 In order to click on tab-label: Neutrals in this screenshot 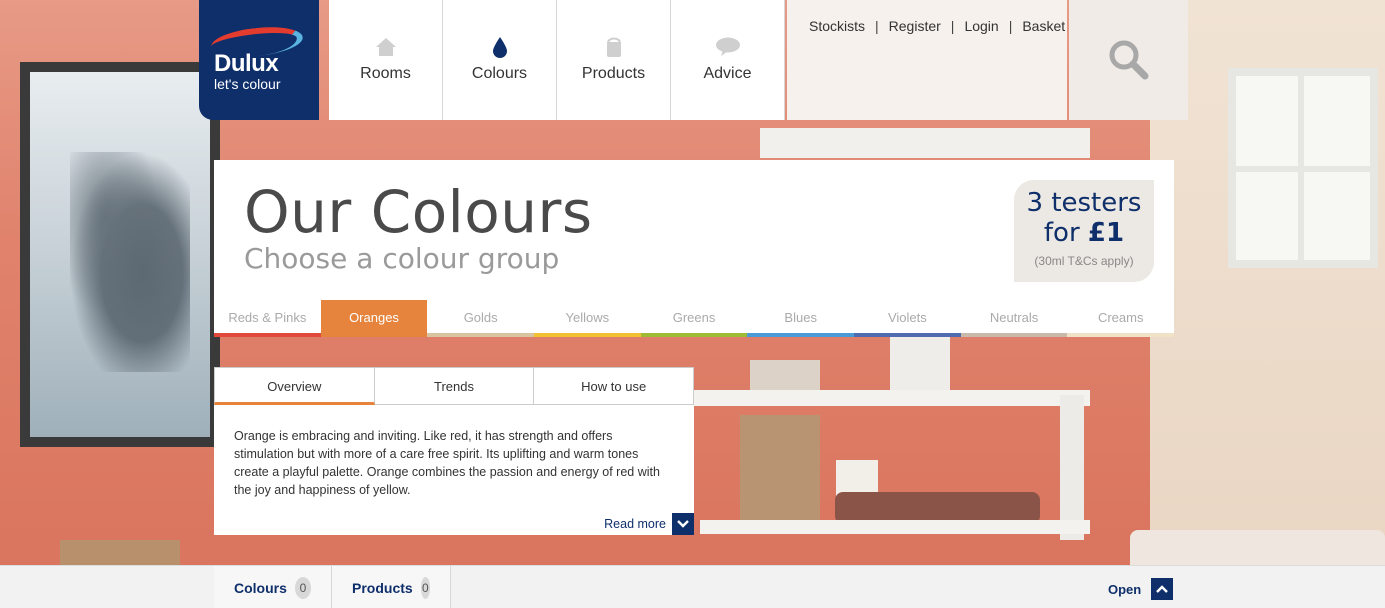, I will do `click(1014, 317)`.